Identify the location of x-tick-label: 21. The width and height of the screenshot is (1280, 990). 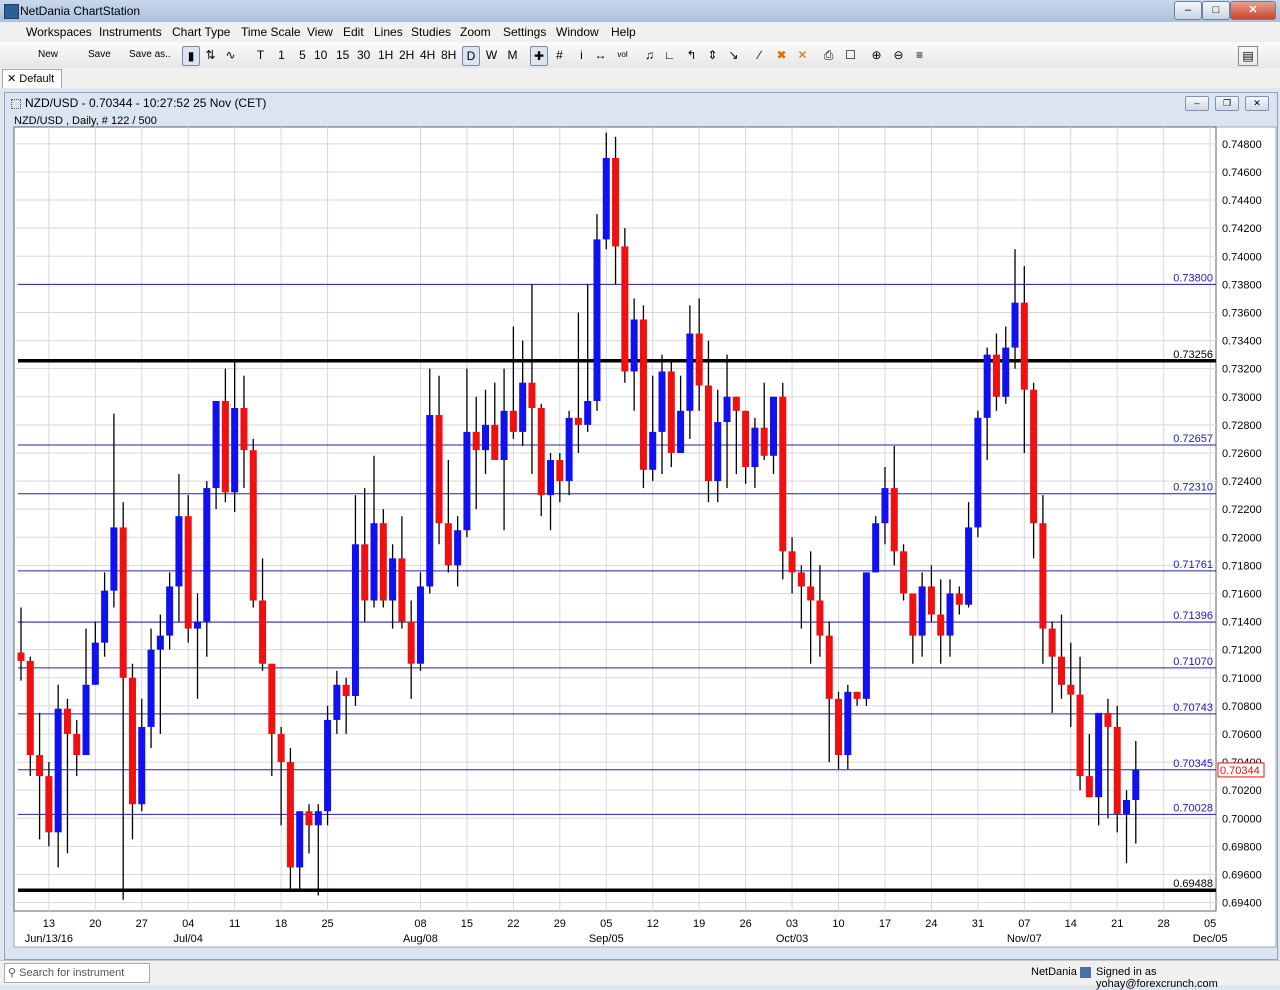
(1117, 924).